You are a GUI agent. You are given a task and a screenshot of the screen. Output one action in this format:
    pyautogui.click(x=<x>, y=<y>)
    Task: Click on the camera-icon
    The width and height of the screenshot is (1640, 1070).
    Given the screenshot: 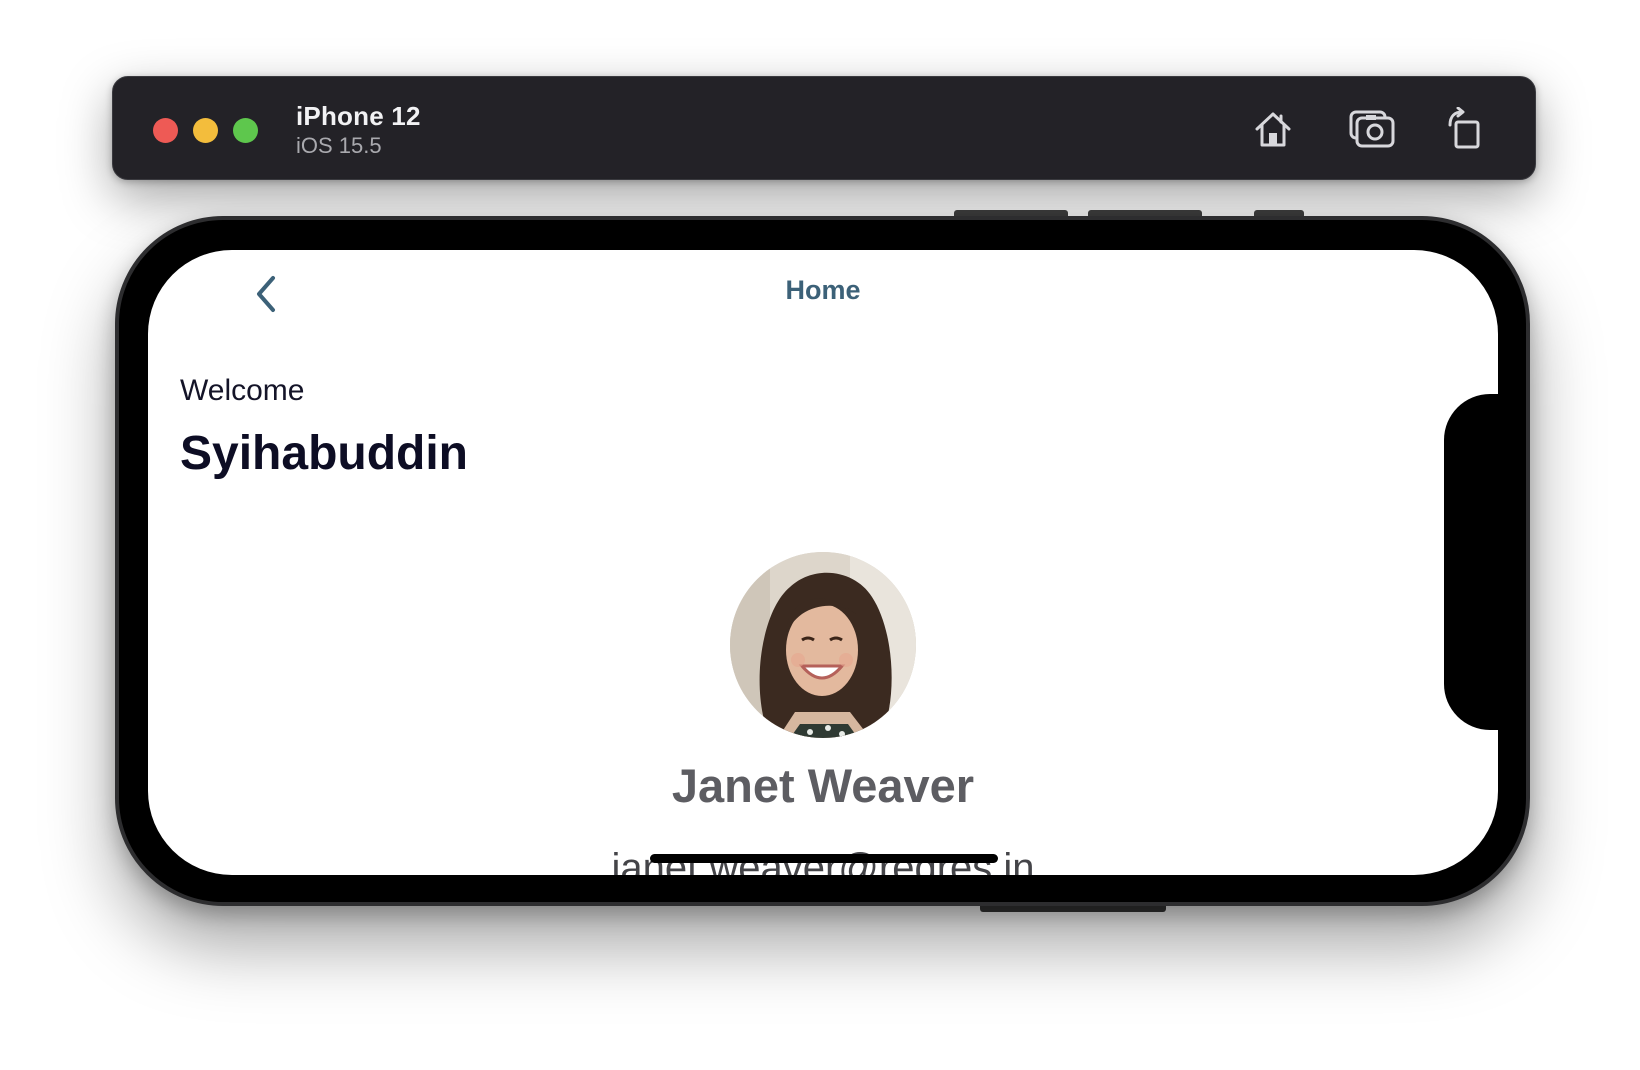 What is the action you would take?
    pyautogui.click(x=1372, y=129)
    